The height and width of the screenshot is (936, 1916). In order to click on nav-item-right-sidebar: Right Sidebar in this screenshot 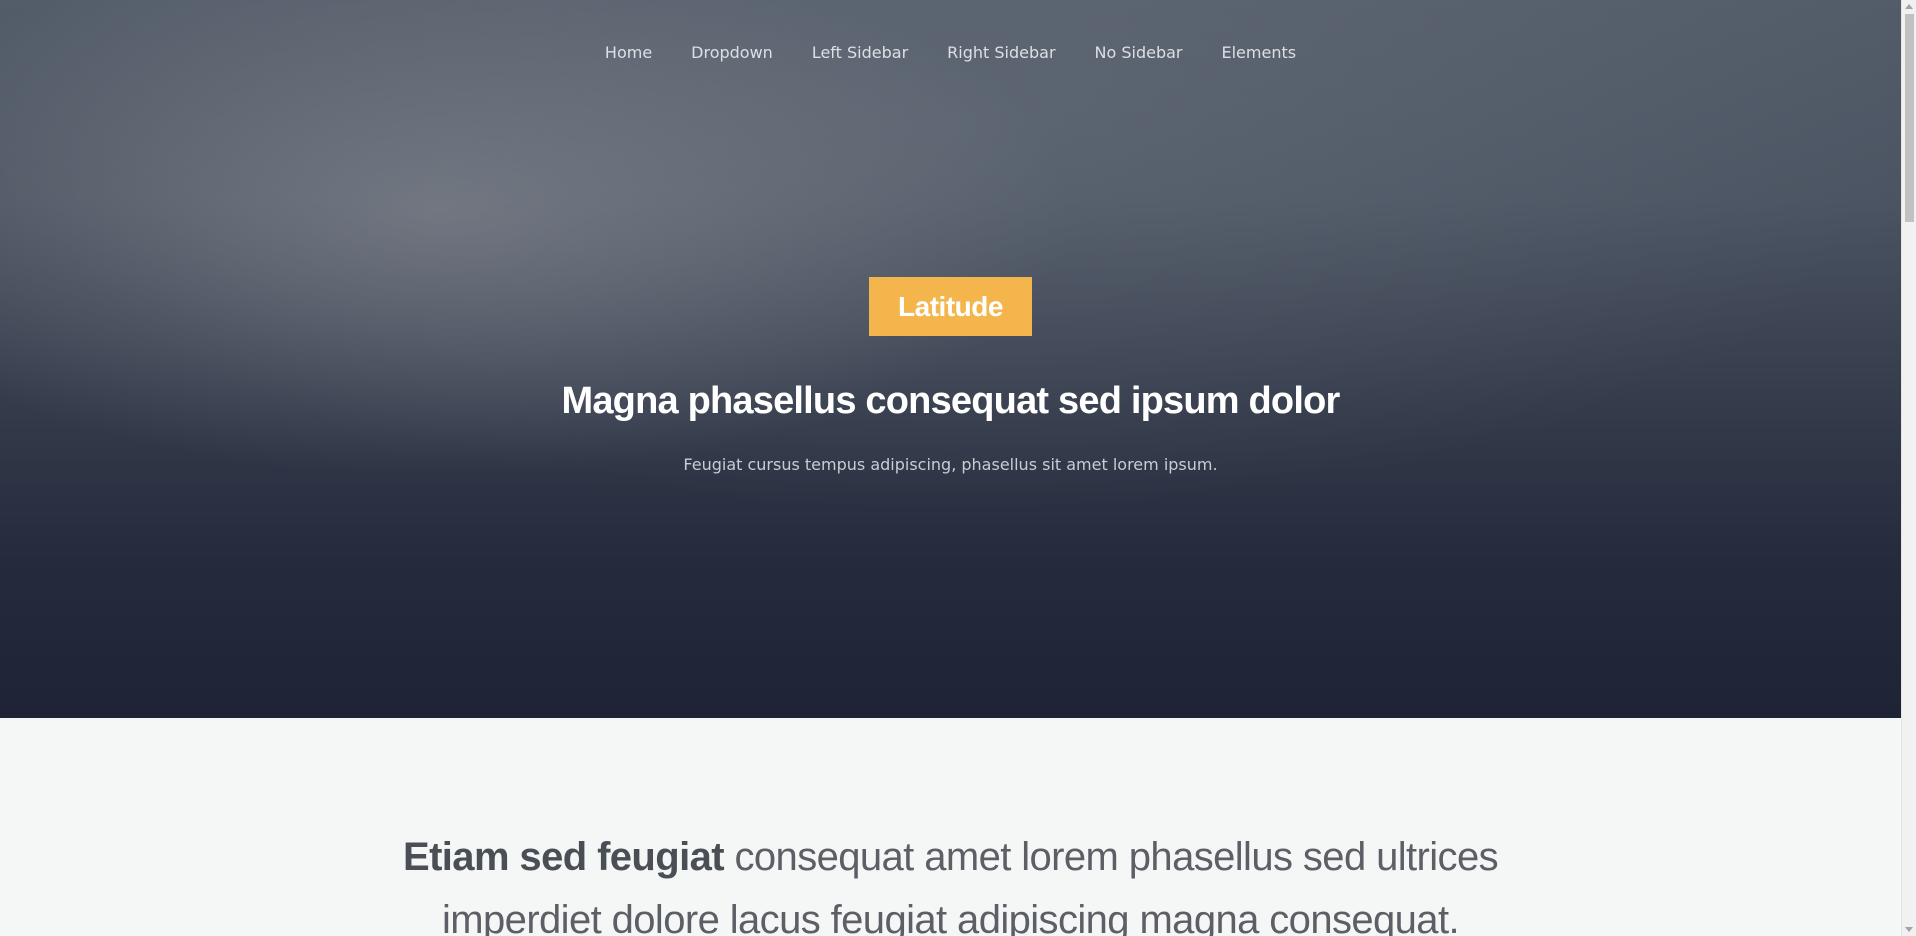, I will do `click(1001, 52)`.